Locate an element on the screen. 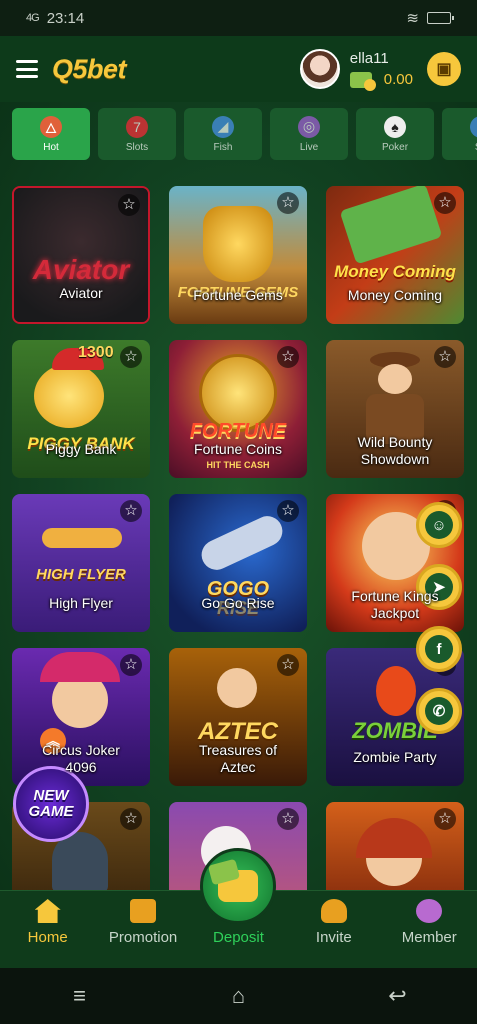 The width and height of the screenshot is (477, 1024). nav-label: Member is located at coordinates (429, 937).